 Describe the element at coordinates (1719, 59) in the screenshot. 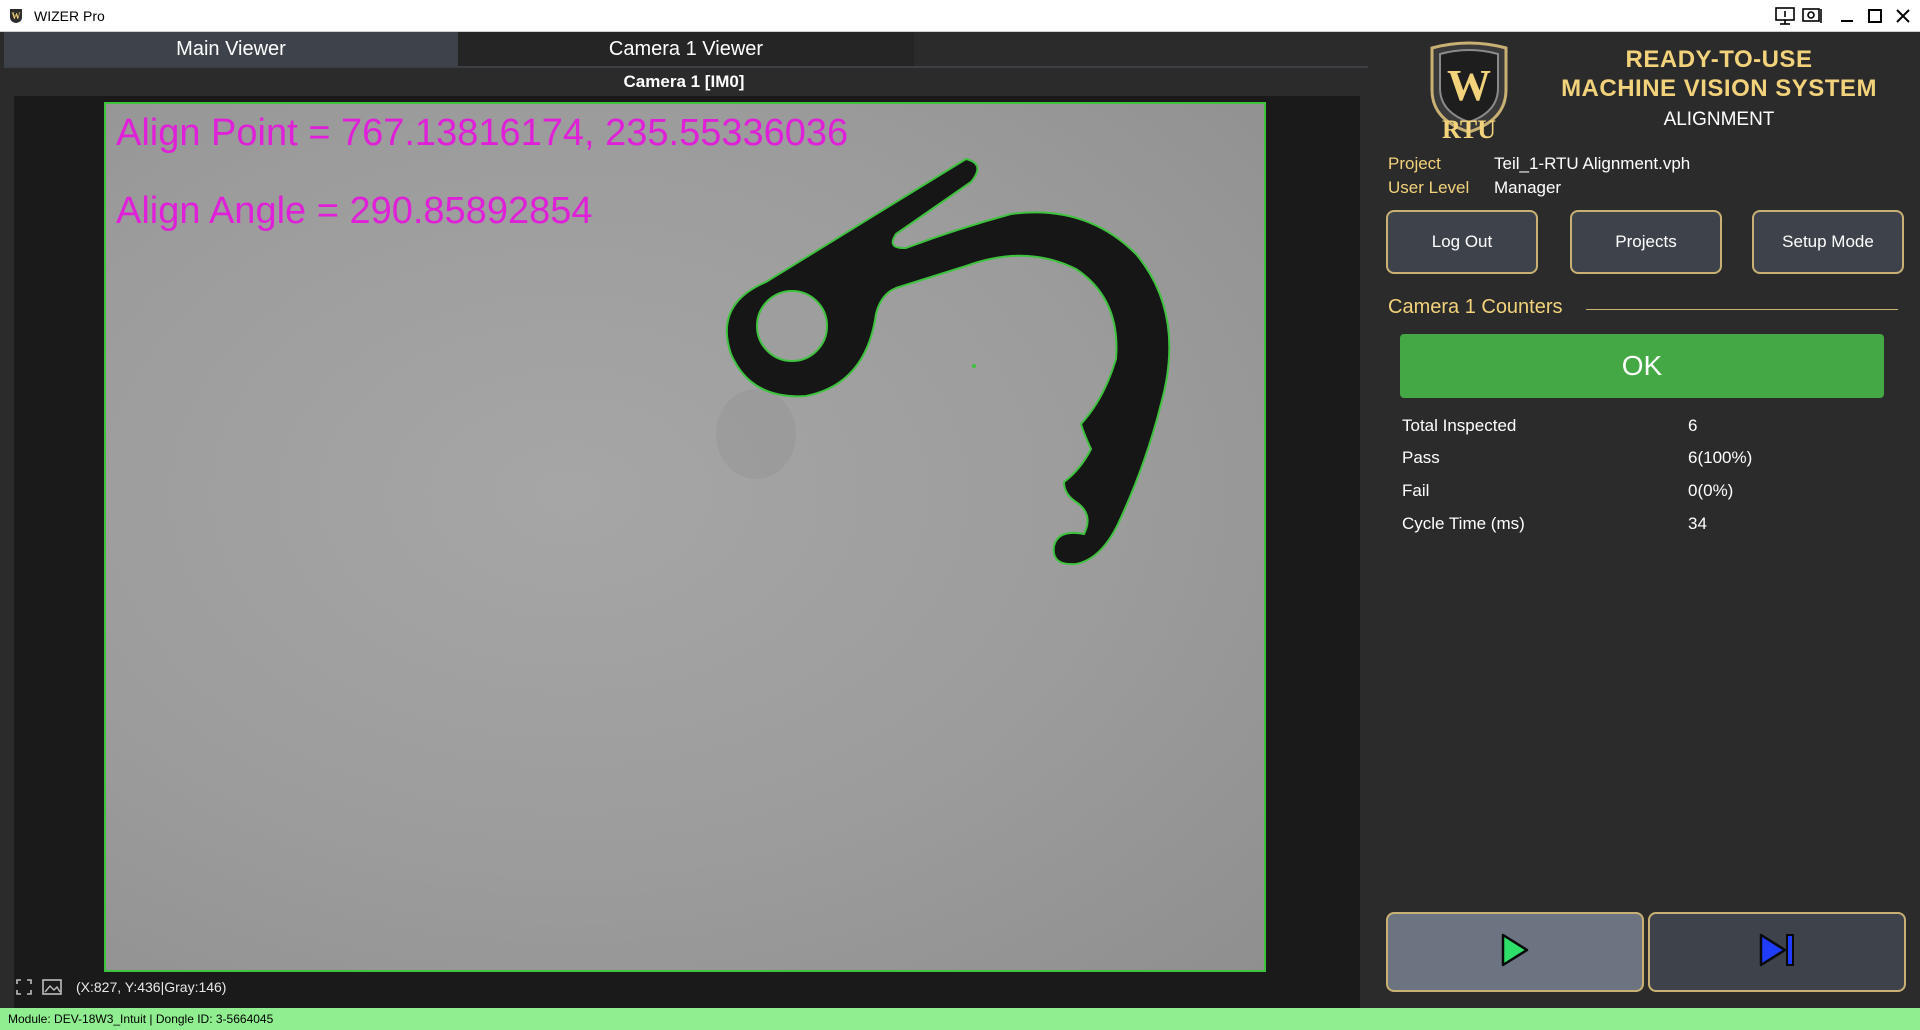

I see `brand-line-1: READY-TO-USE` at that location.